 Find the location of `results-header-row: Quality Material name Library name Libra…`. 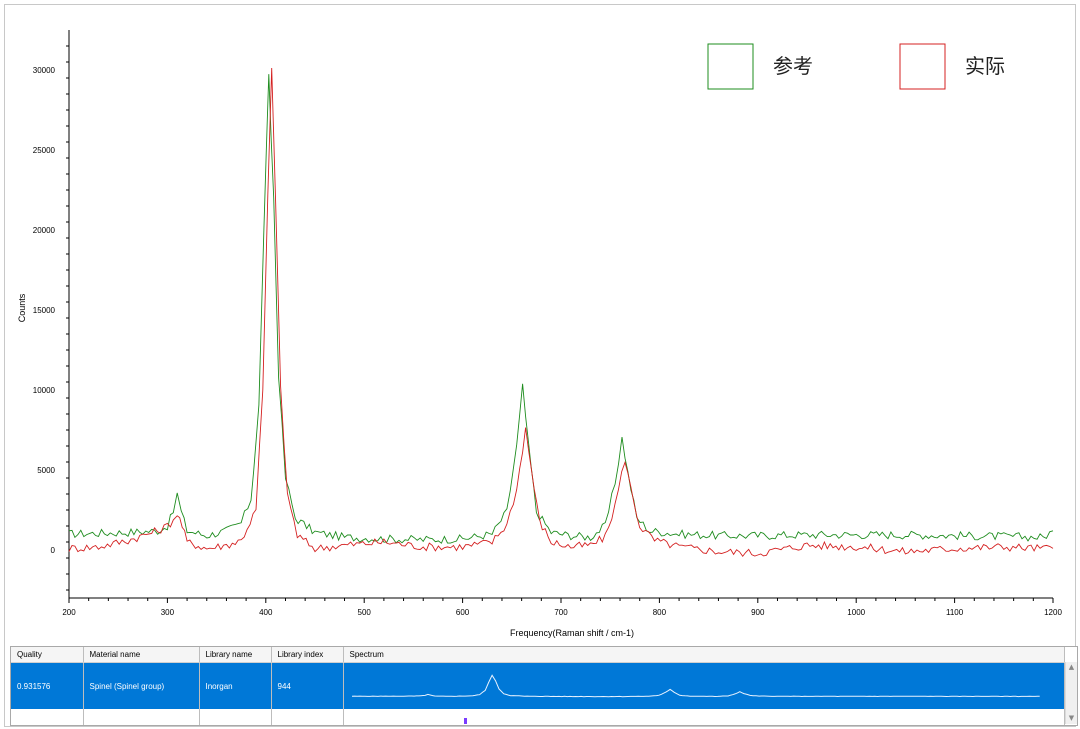

results-header-row: Quality Material name Library name Libra… is located at coordinates (538, 655).